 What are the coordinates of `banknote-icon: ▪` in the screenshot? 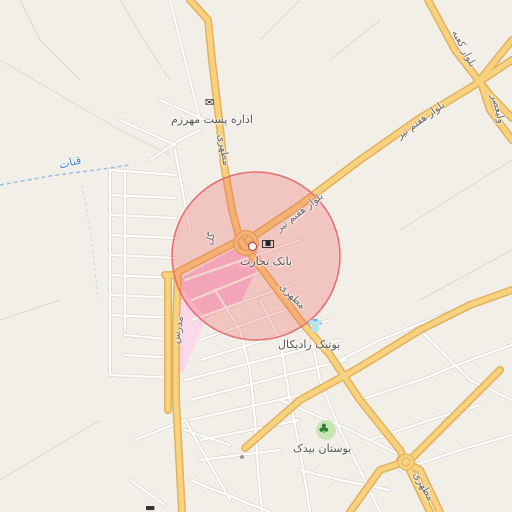 It's located at (268, 244).